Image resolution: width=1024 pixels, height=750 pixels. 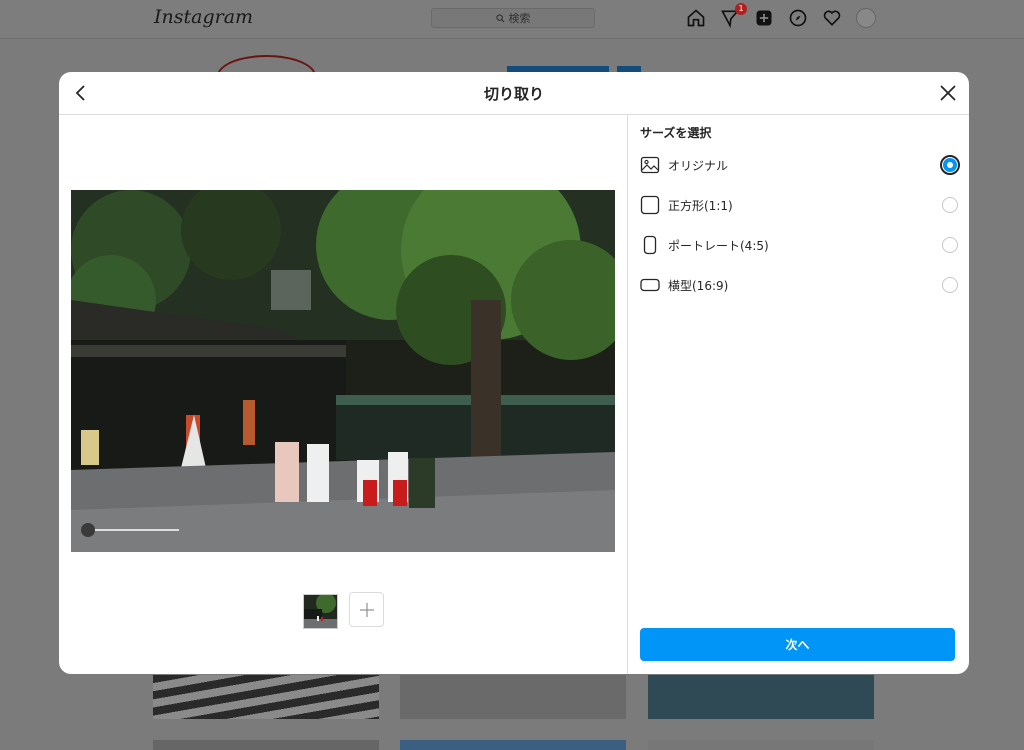 I want to click on heart-icon, so click(x=832, y=18).